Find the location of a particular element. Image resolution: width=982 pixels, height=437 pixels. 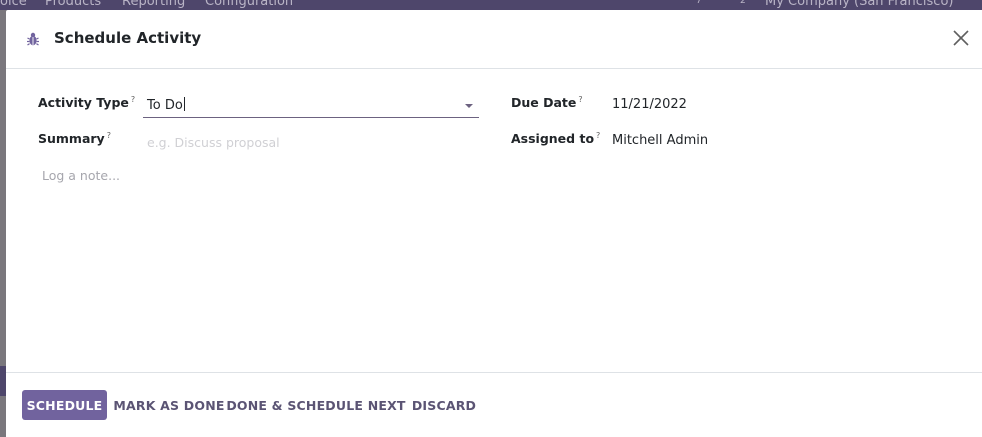

text-cursor is located at coordinates (184, 104).